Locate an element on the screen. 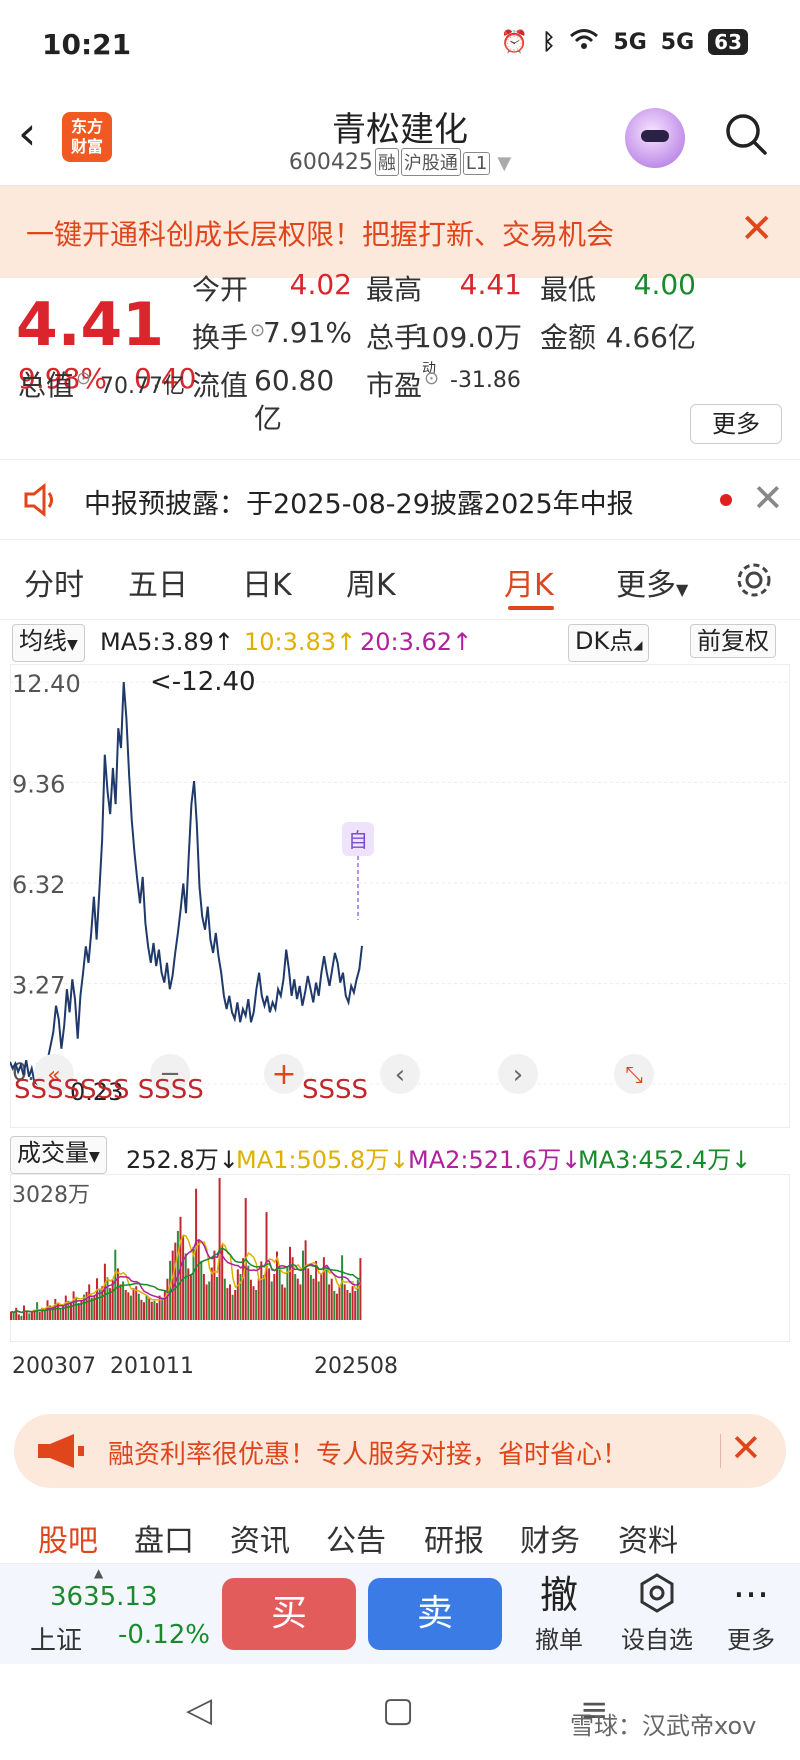  tab-announcements: 公告 is located at coordinates (356, 1538).